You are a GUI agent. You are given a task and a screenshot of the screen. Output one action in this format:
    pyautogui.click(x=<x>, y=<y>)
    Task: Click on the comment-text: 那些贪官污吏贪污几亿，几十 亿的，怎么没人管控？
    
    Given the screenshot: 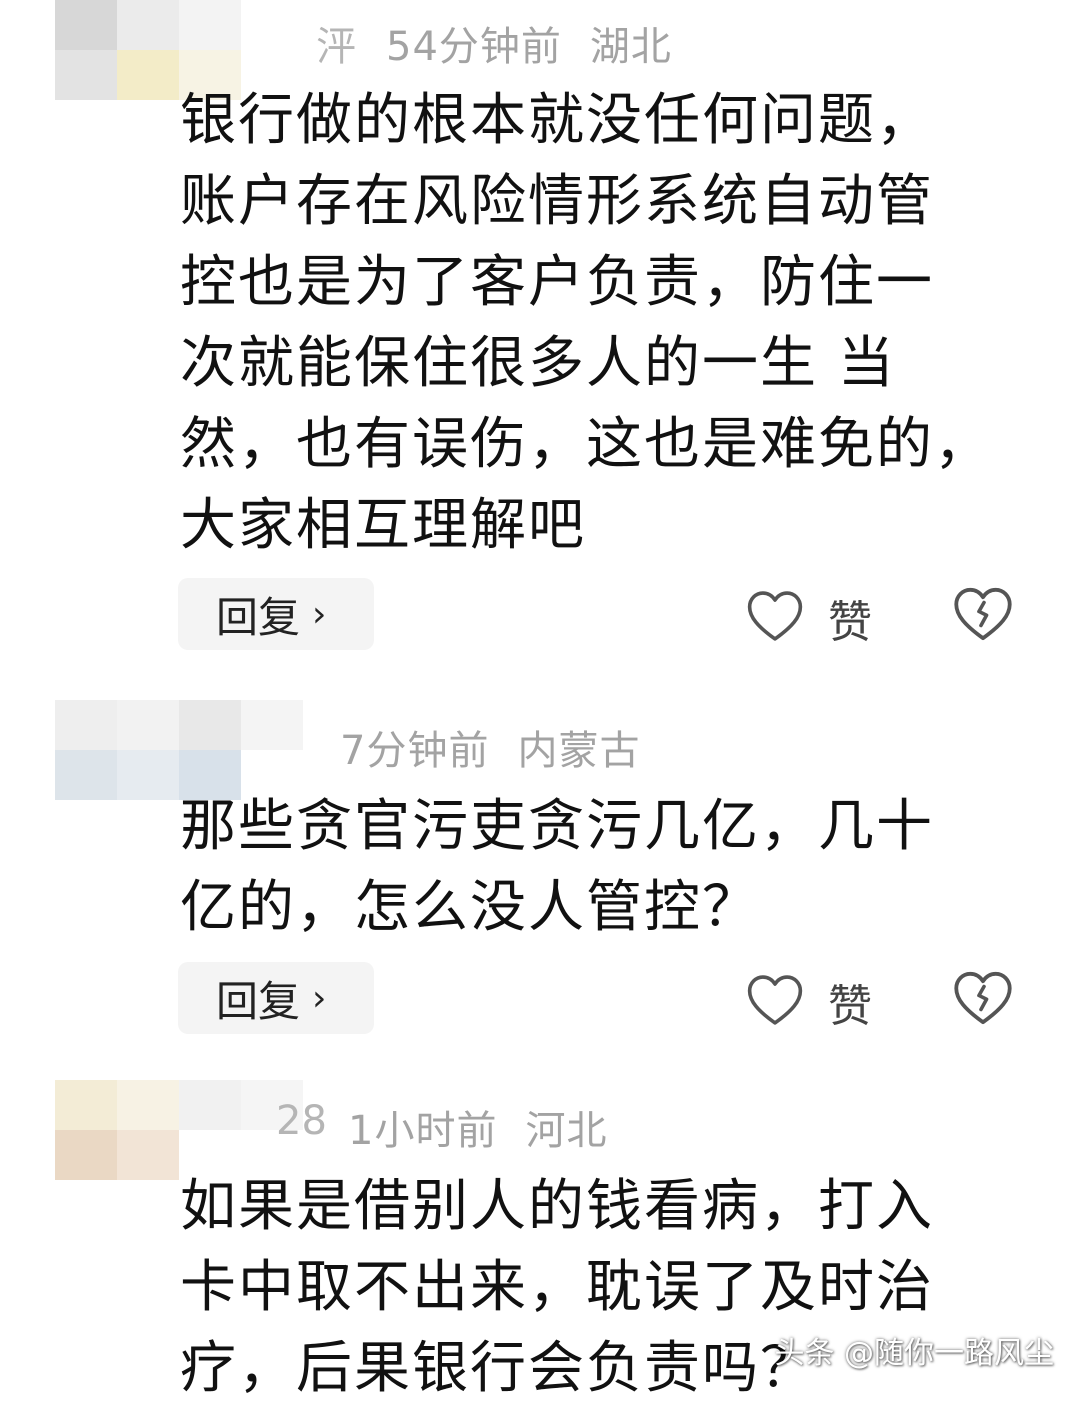 What is the action you would take?
    pyautogui.click(x=557, y=867)
    